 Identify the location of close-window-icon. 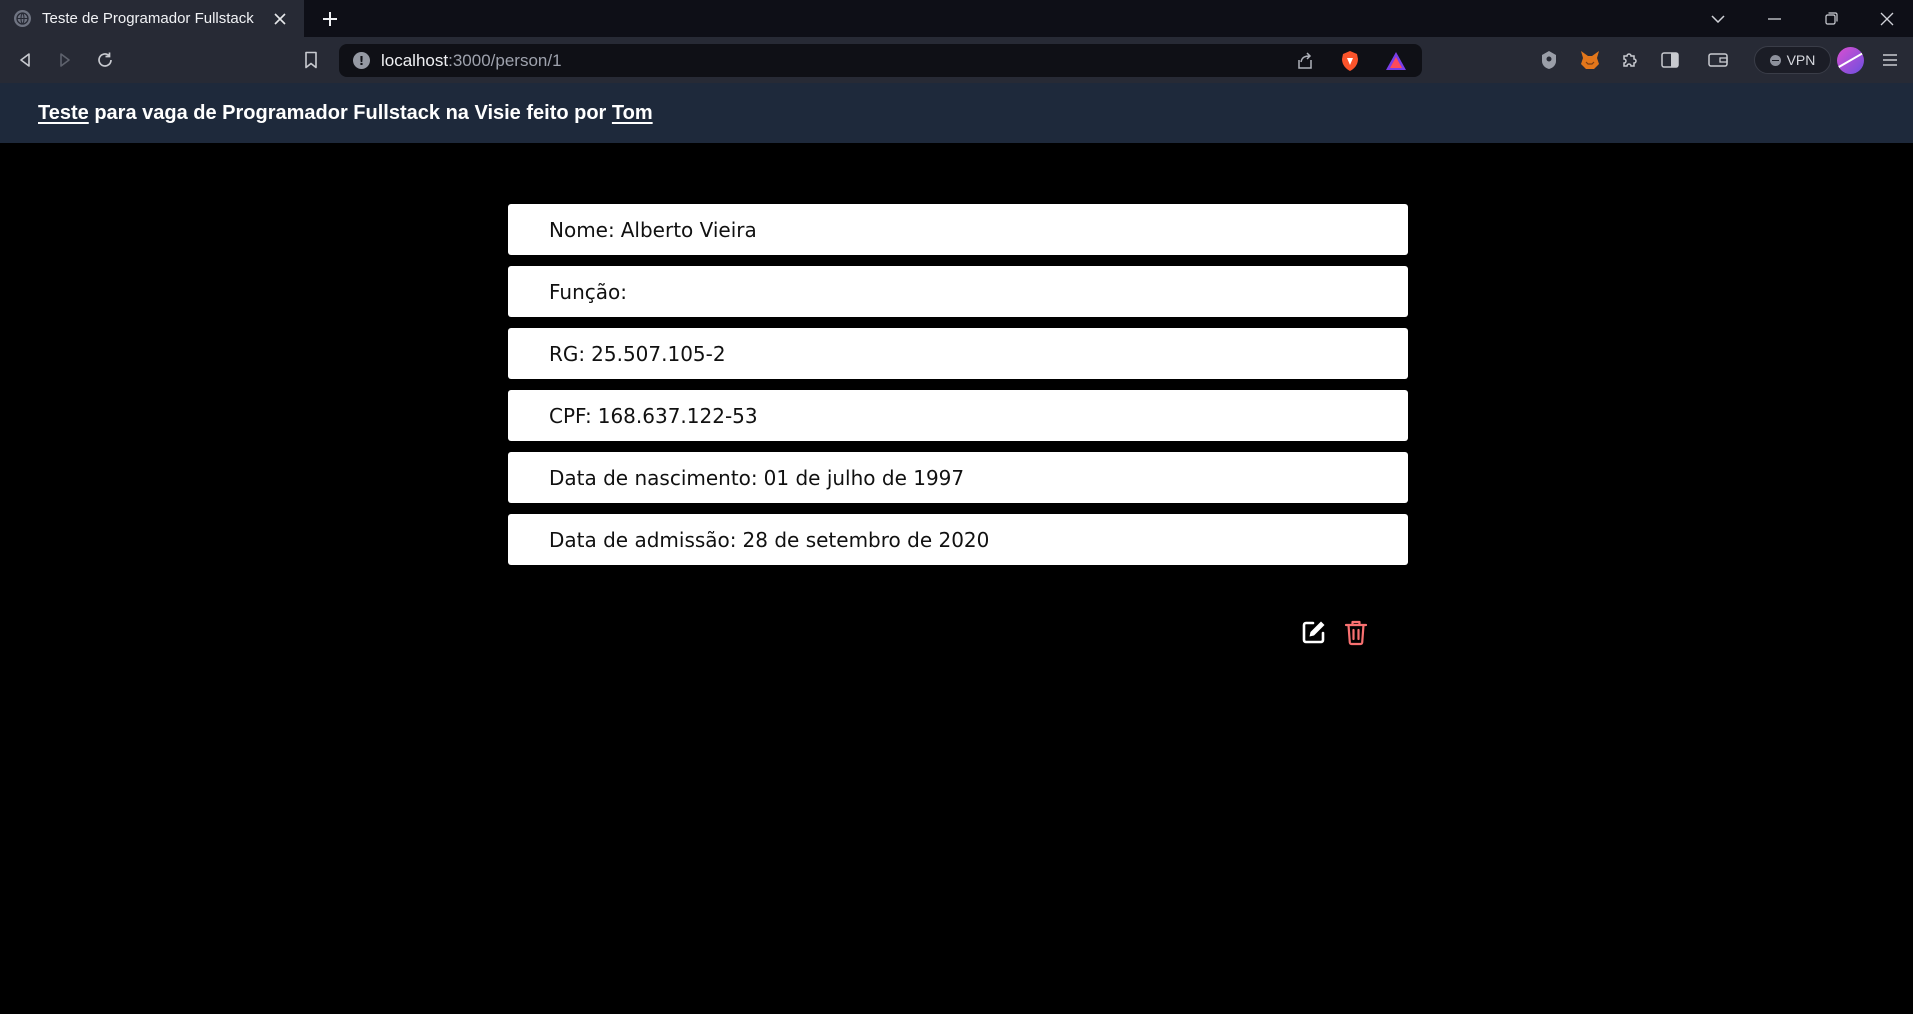
(1886, 18).